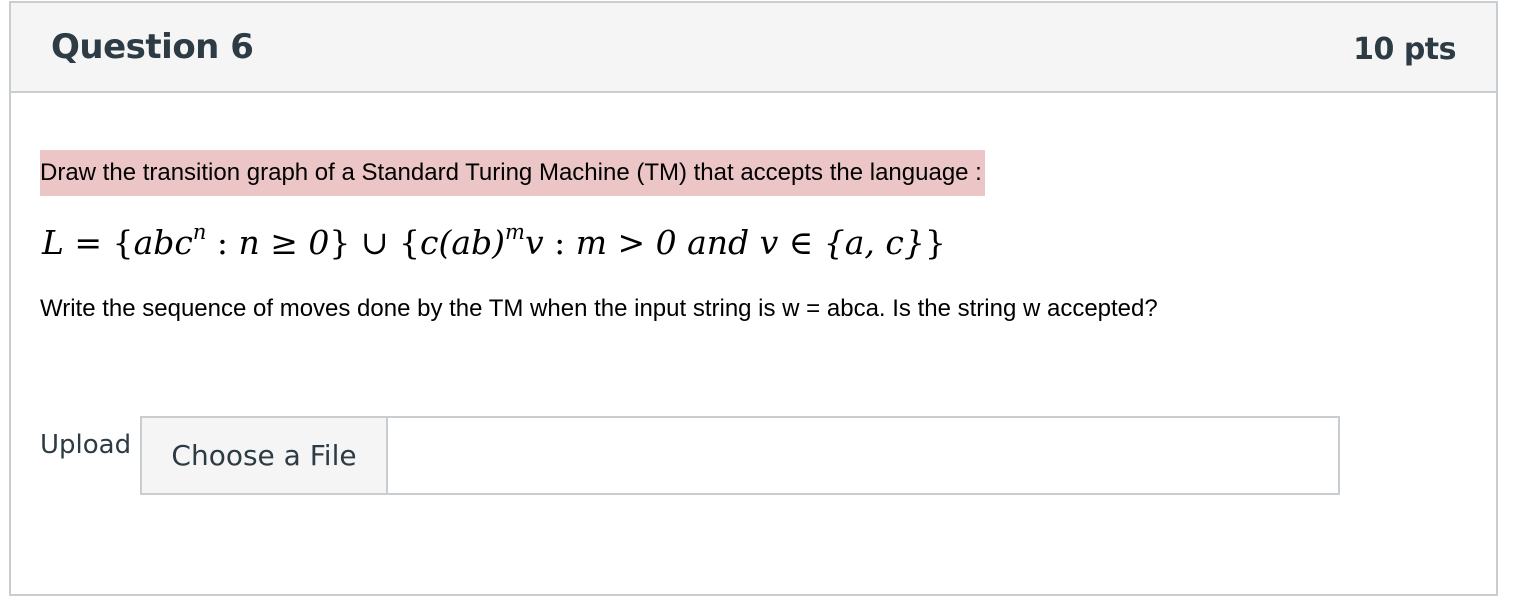 The width and height of the screenshot is (1514, 616). What do you see at coordinates (284, 242) in the screenshot?
I see `formula-set1-cond: n ≥ 0` at bounding box center [284, 242].